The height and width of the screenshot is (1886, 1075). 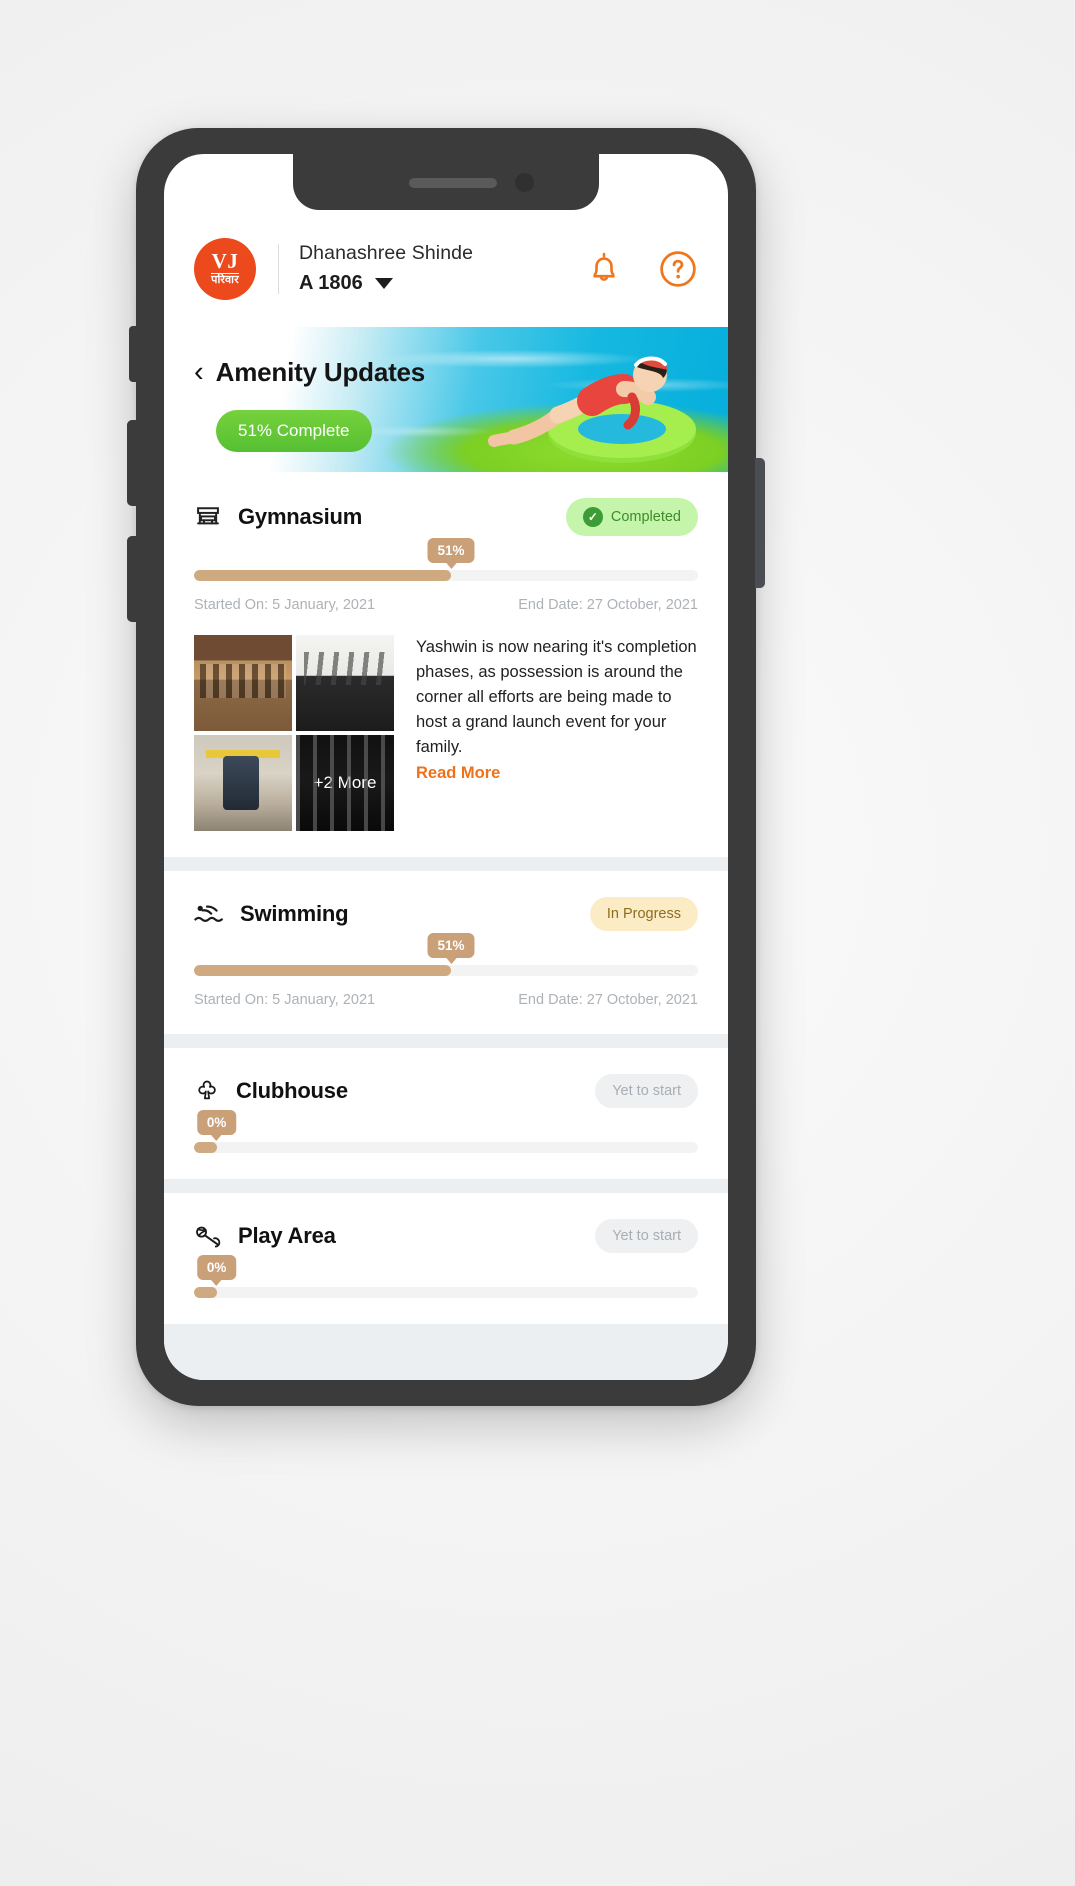 What do you see at coordinates (320, 372) in the screenshot?
I see `page-title: Amenity Updates` at bounding box center [320, 372].